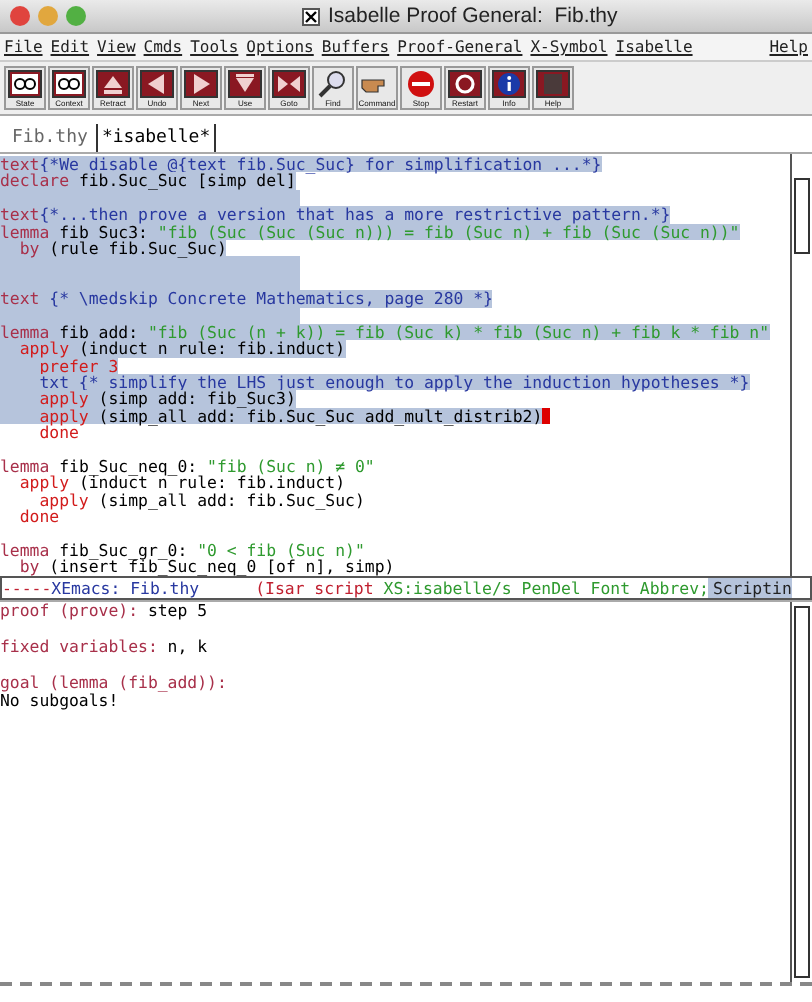 The image size is (812, 1002). I want to click on cycle-icon, so click(465, 84).